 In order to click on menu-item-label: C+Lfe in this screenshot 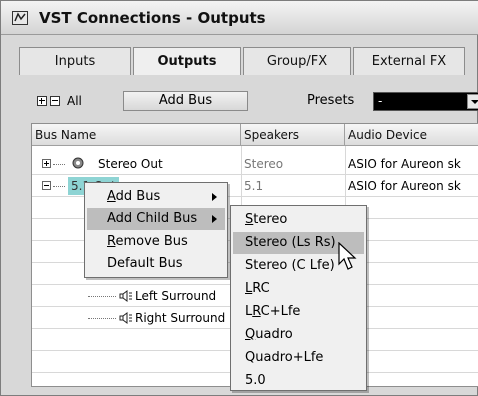, I will do `click(280, 311)`.